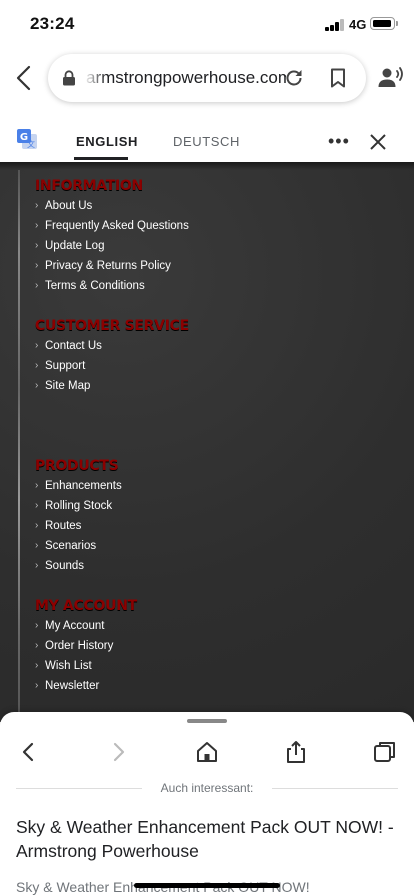  What do you see at coordinates (335, 25) in the screenshot?
I see `signal-bars-icon` at bounding box center [335, 25].